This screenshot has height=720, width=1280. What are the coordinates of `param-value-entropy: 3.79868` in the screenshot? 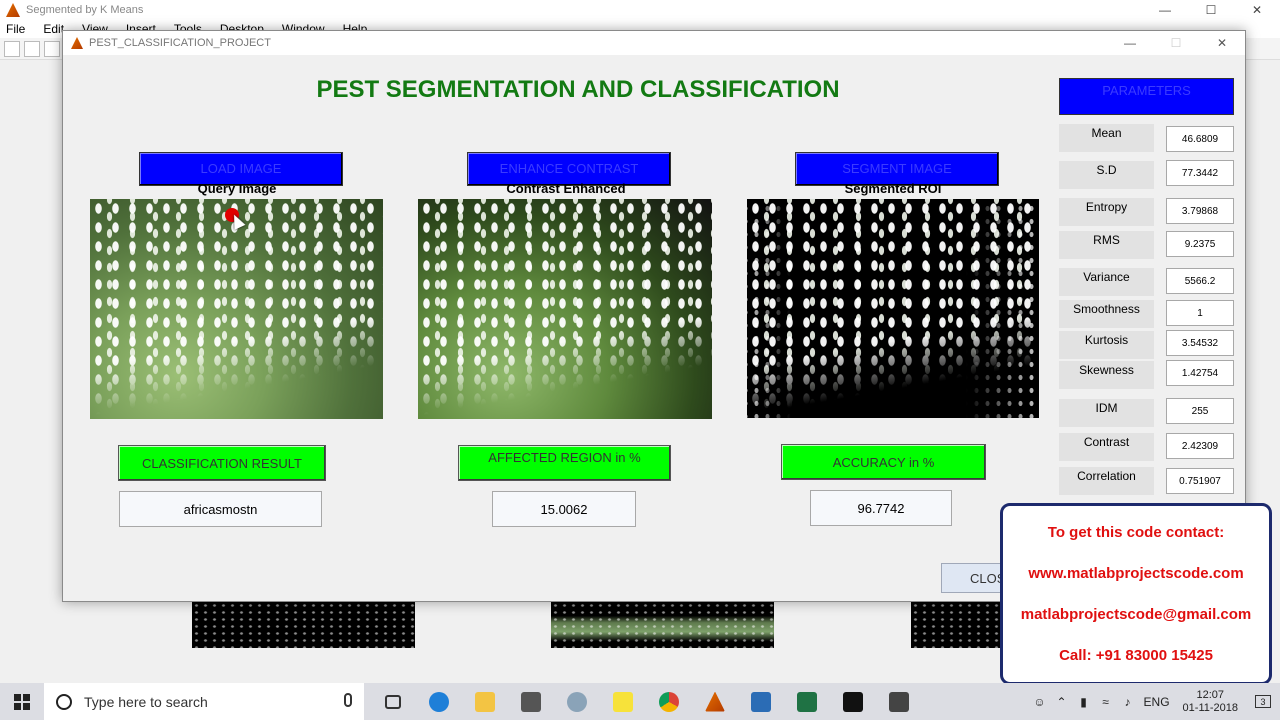 It's located at (1200, 211).